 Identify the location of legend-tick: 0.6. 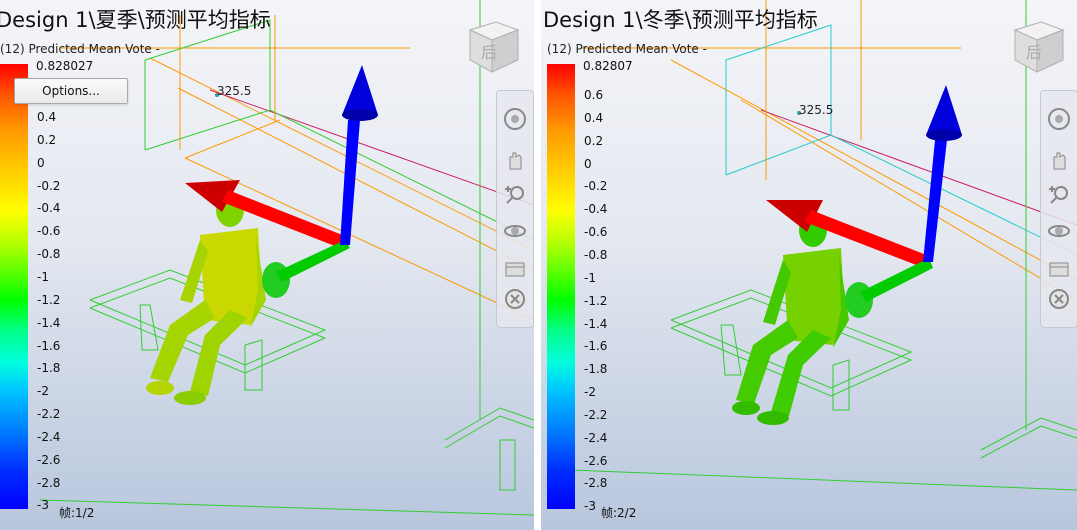
(594, 95).